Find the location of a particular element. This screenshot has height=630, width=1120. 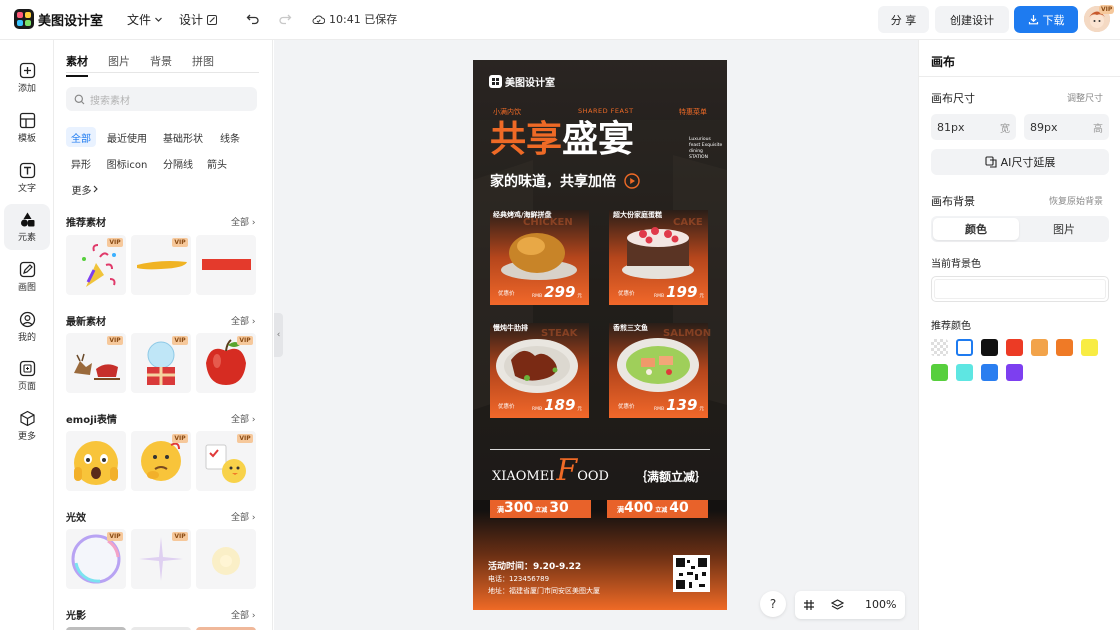

file-menu-label: 文件 is located at coordinates (139, 20).